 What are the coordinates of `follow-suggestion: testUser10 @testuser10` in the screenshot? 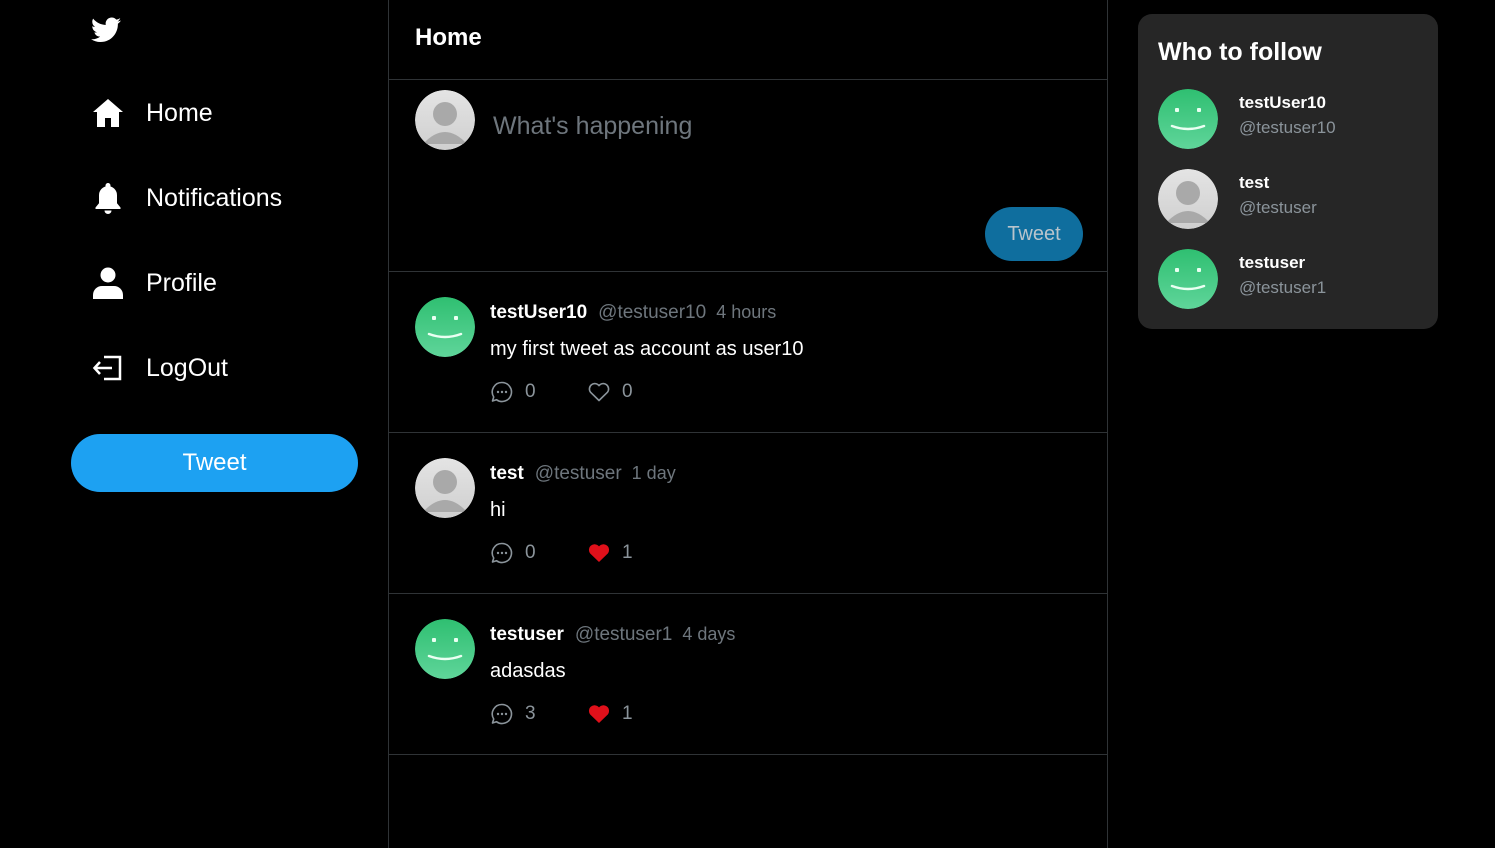 It's located at (1293, 119).